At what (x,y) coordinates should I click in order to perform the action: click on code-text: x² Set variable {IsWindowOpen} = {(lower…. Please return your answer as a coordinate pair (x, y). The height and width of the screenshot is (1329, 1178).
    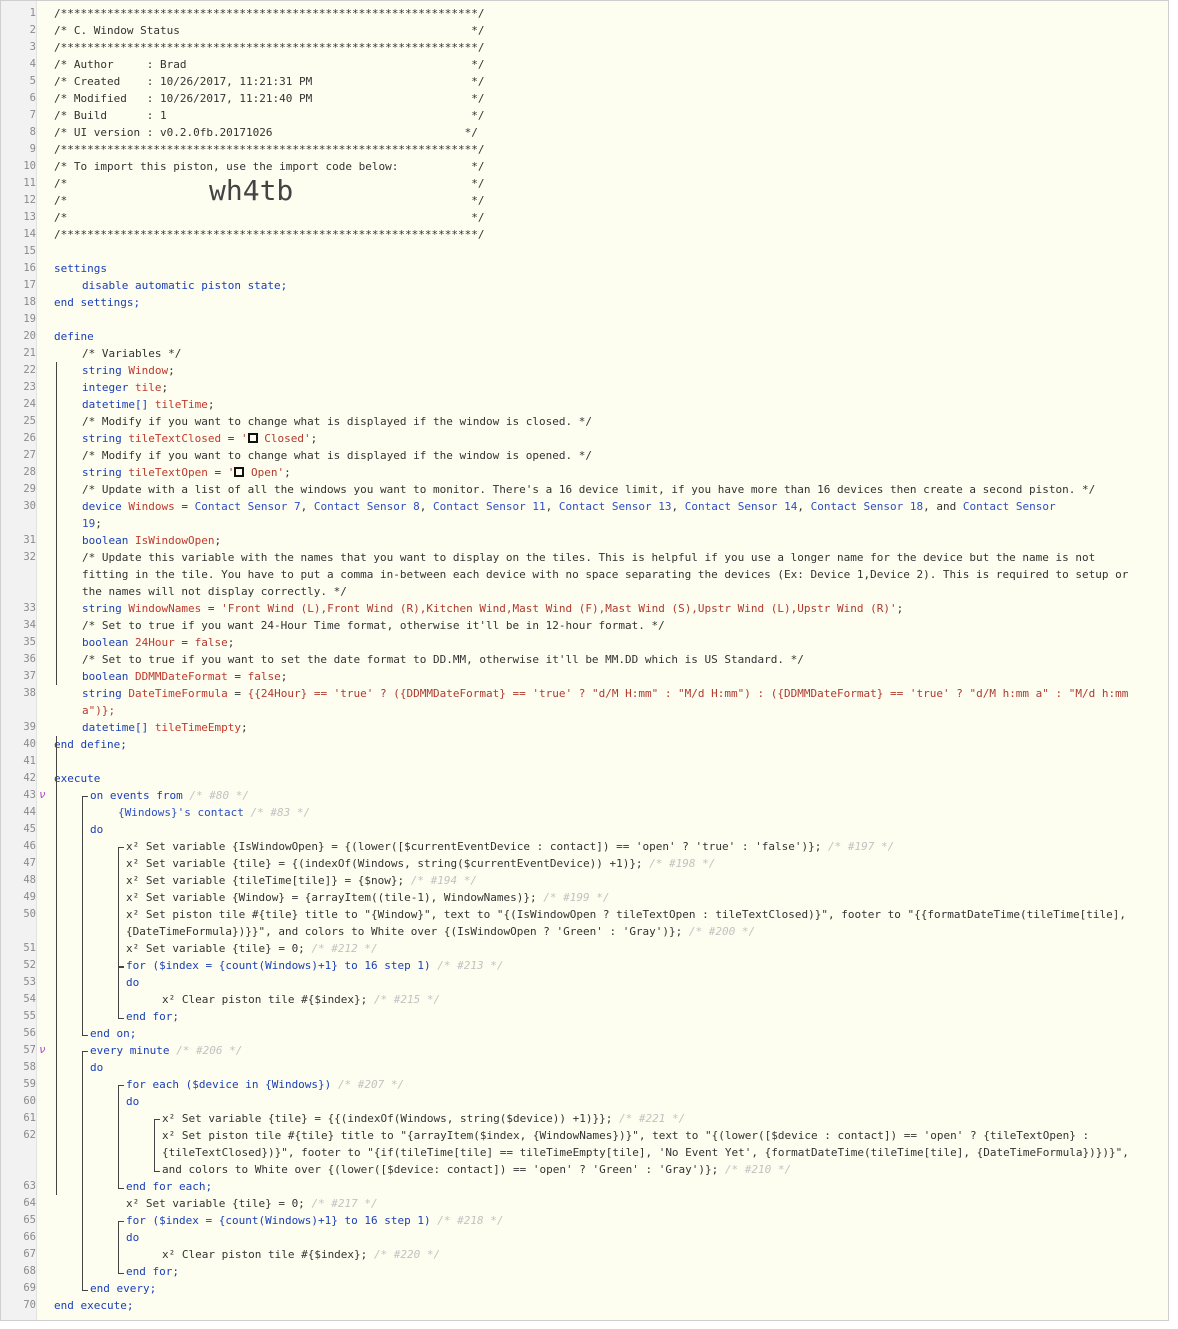
    Looking at the image, I should click on (510, 846).